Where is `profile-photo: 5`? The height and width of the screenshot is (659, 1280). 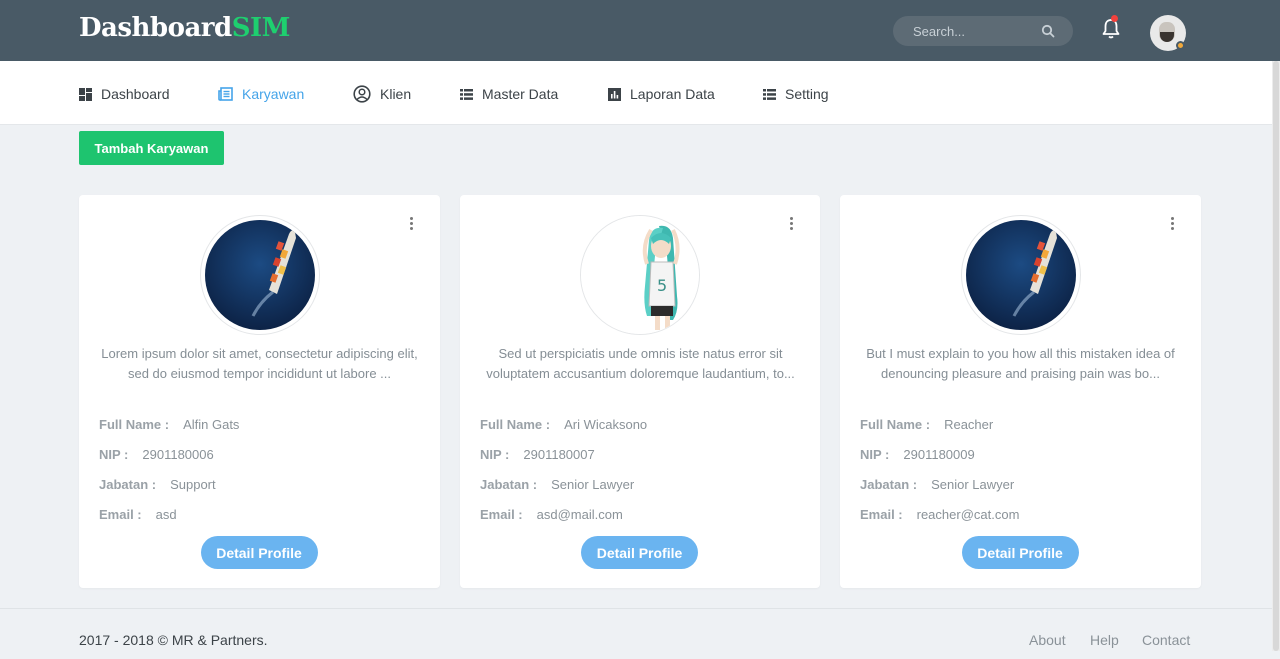 profile-photo: 5 is located at coordinates (640, 275).